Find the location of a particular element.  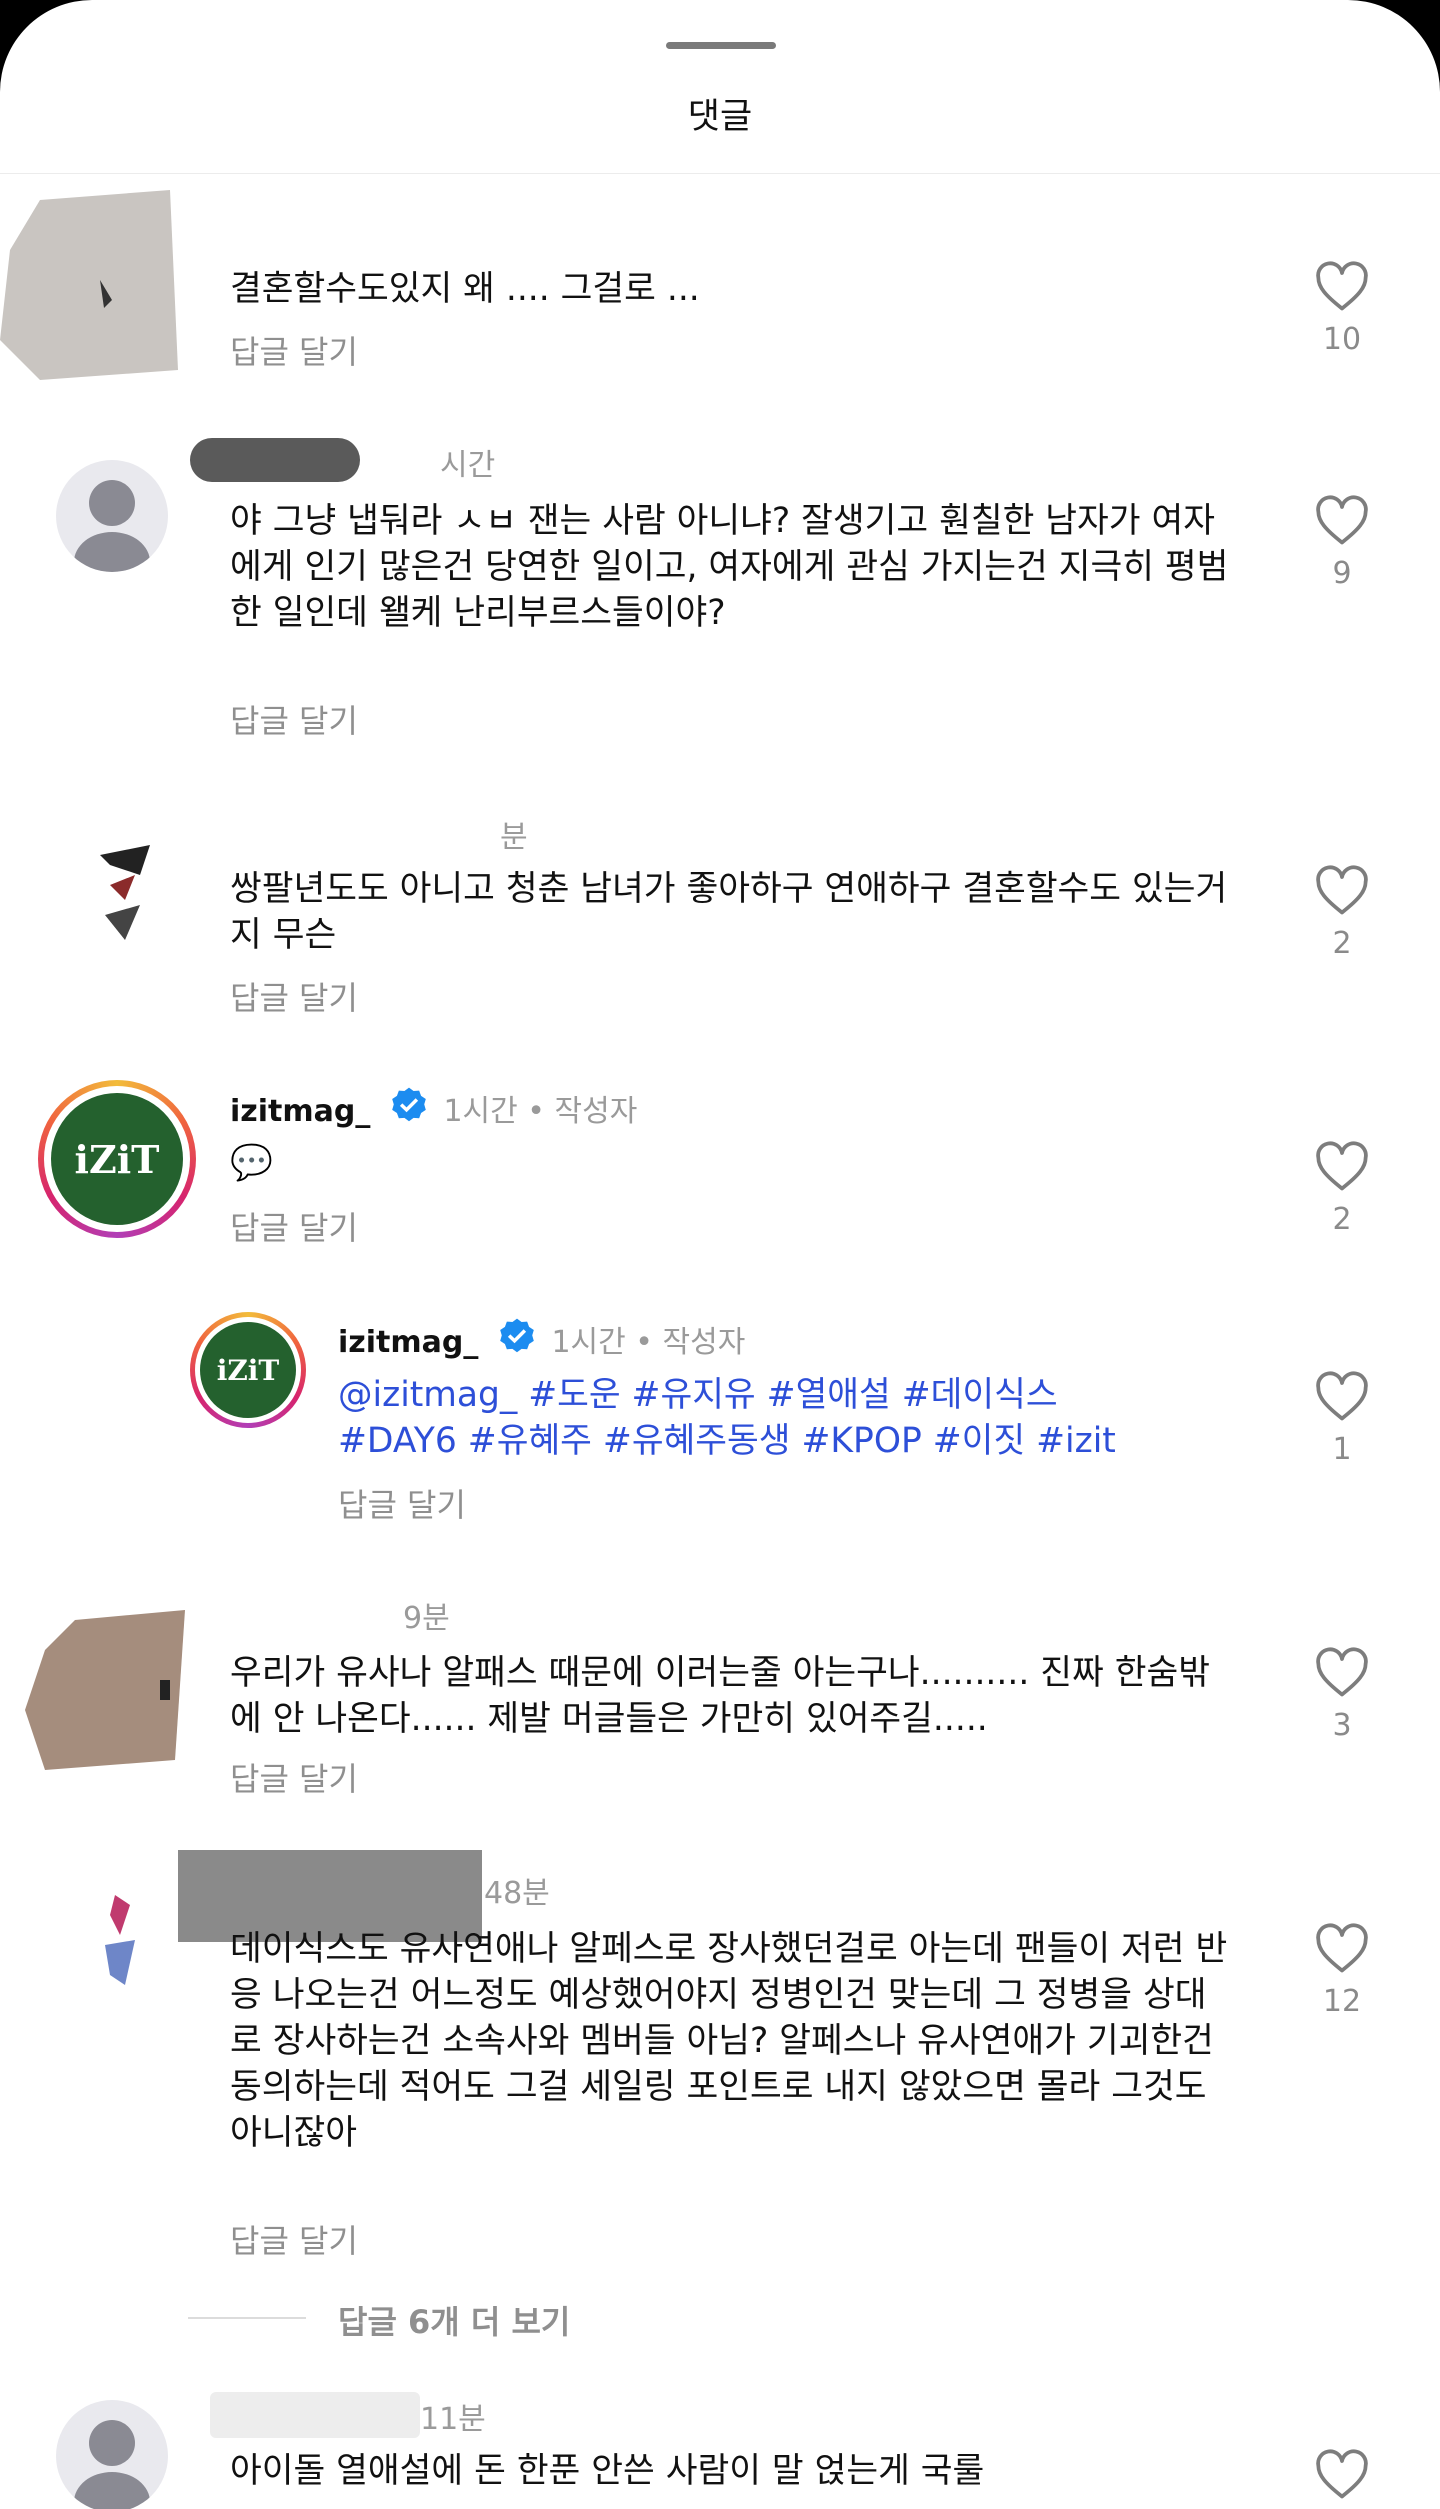

header-divider is located at coordinates (720, 173).